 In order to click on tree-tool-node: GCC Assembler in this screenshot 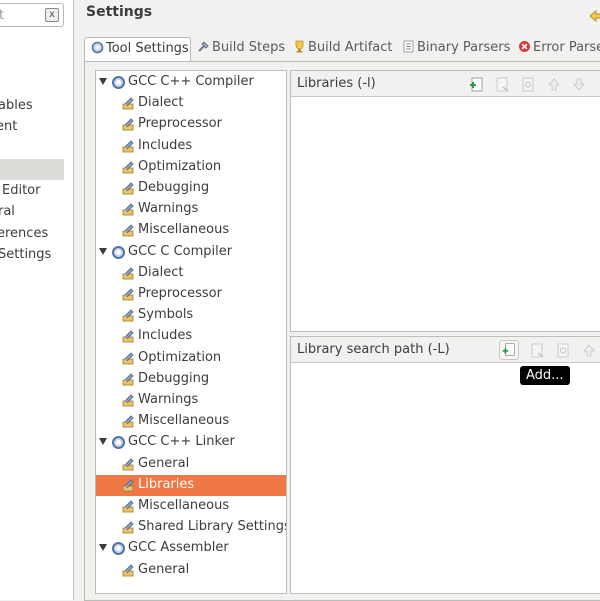, I will do `click(191, 548)`.